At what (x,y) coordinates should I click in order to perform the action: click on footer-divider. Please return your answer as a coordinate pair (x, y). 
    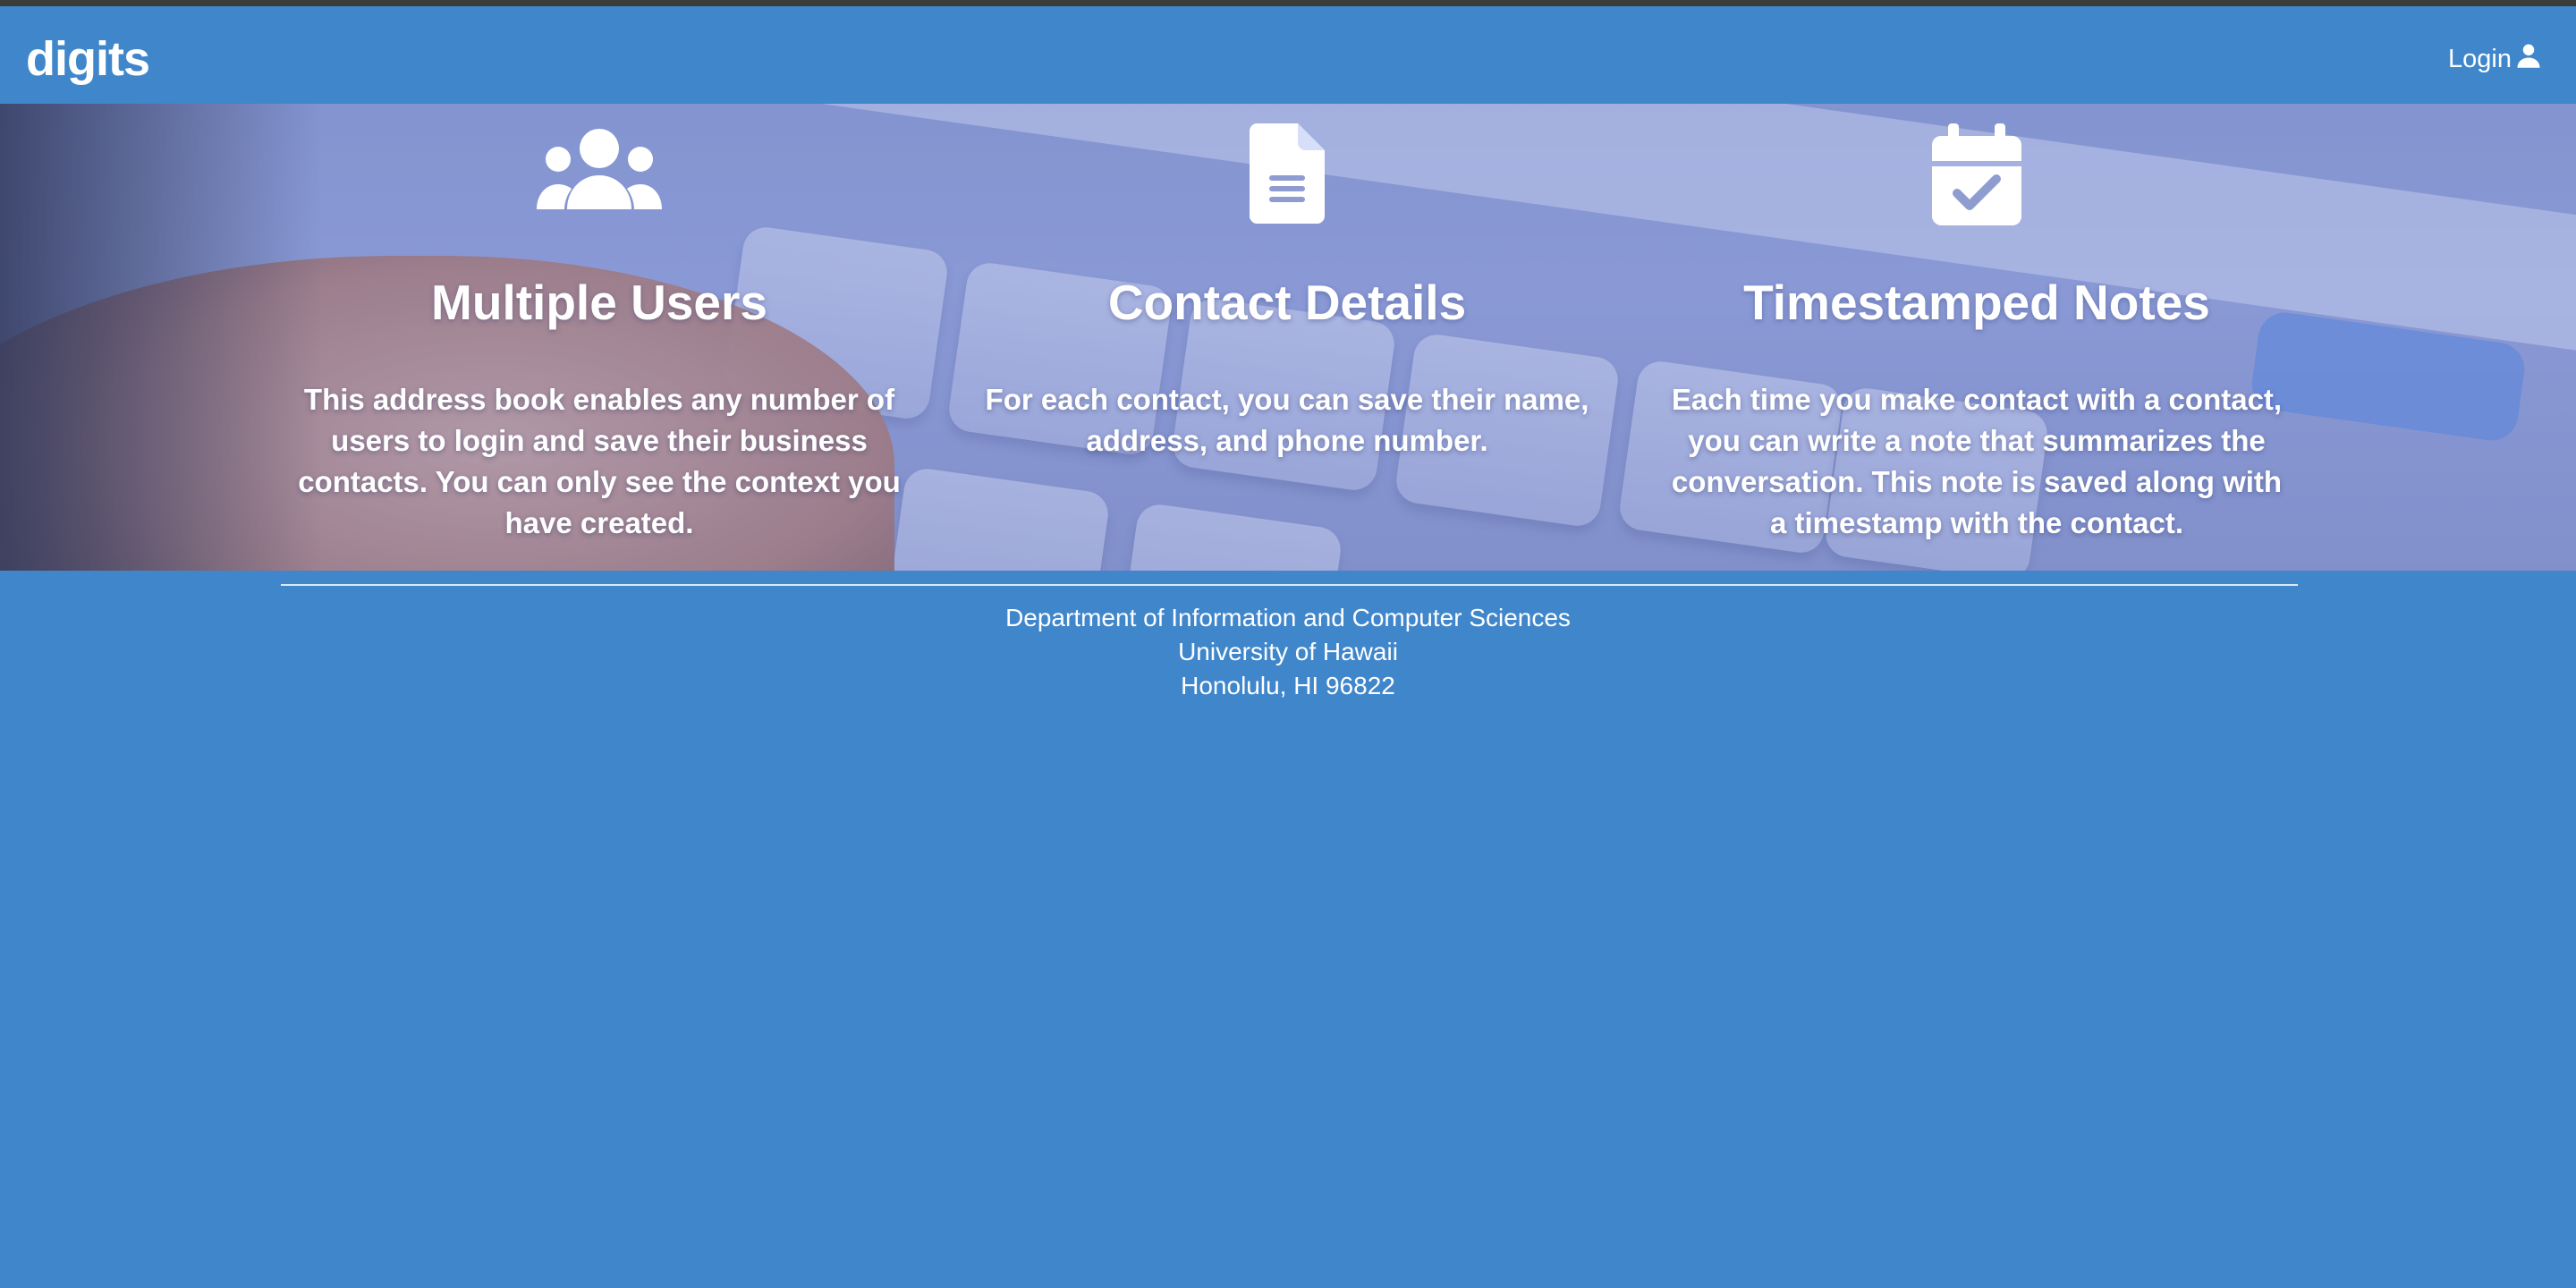
    Looking at the image, I should click on (1289, 585).